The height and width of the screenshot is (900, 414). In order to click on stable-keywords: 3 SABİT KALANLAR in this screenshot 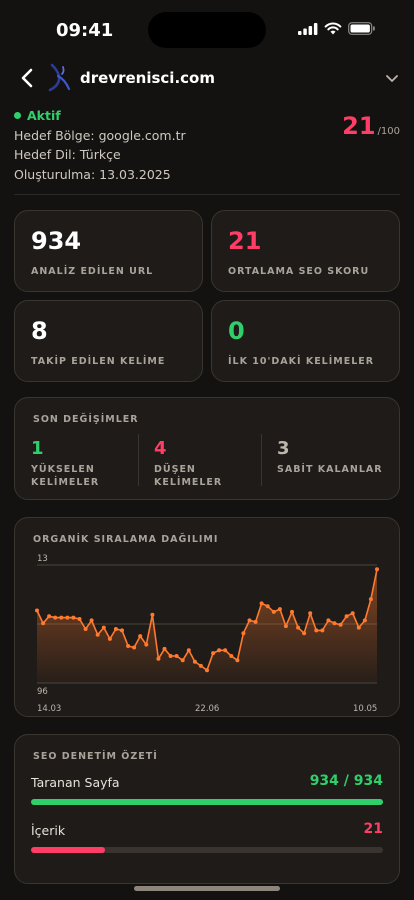, I will do `click(330, 457)`.